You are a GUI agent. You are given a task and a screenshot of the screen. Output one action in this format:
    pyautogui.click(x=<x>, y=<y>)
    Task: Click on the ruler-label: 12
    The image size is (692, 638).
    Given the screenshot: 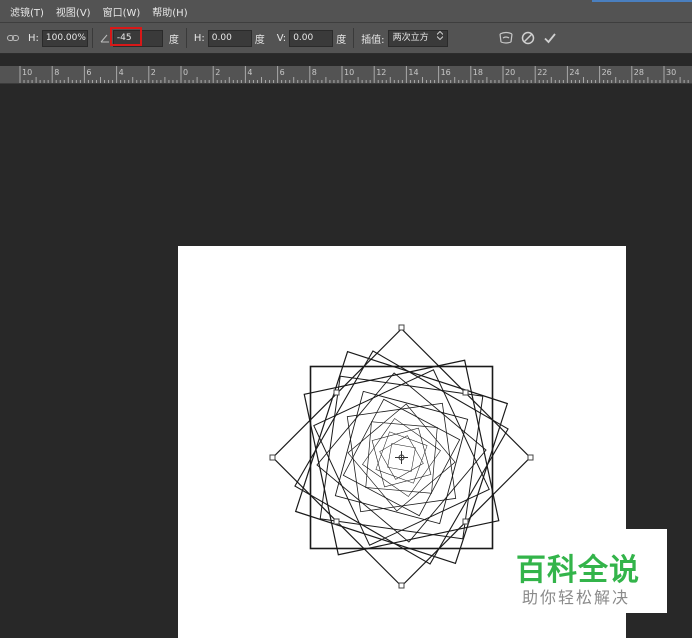 What is the action you would take?
    pyautogui.click(x=381, y=72)
    